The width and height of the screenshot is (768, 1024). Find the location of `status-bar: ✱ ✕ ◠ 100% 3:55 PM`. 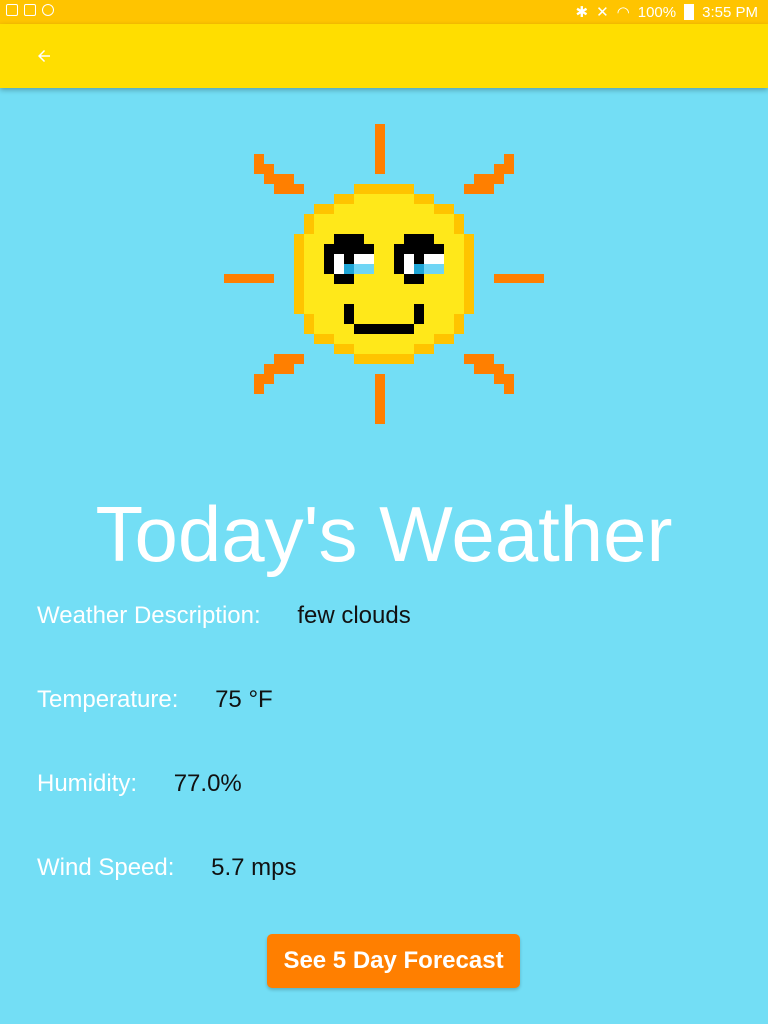

status-bar: ✱ ✕ ◠ 100% 3:55 PM is located at coordinates (384, 12).